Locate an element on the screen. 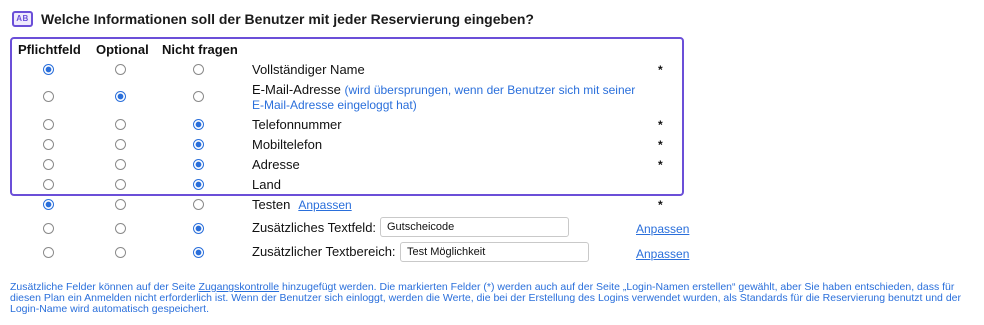  radio-phone-optional is located at coordinates (120, 124).